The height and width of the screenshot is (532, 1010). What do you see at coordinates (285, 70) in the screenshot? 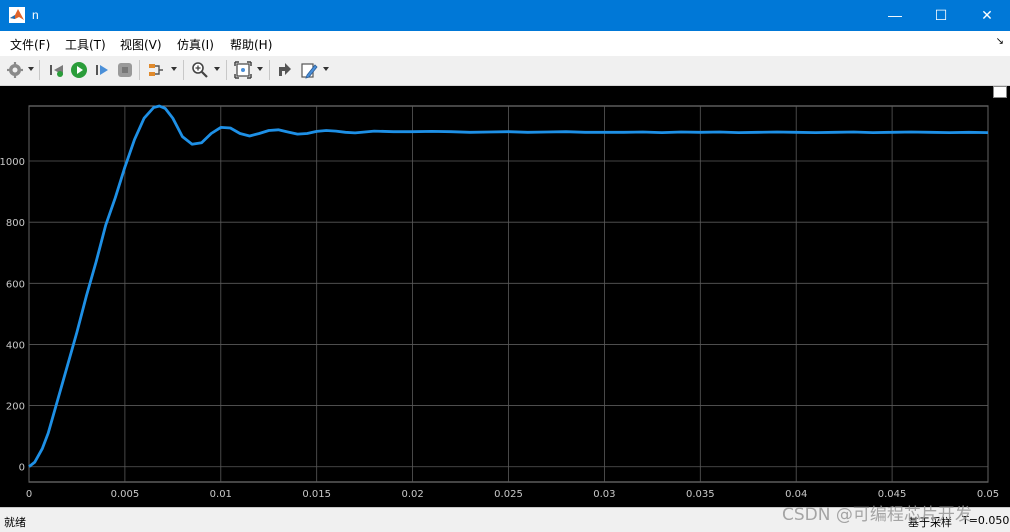
I see `highlight-icon` at bounding box center [285, 70].